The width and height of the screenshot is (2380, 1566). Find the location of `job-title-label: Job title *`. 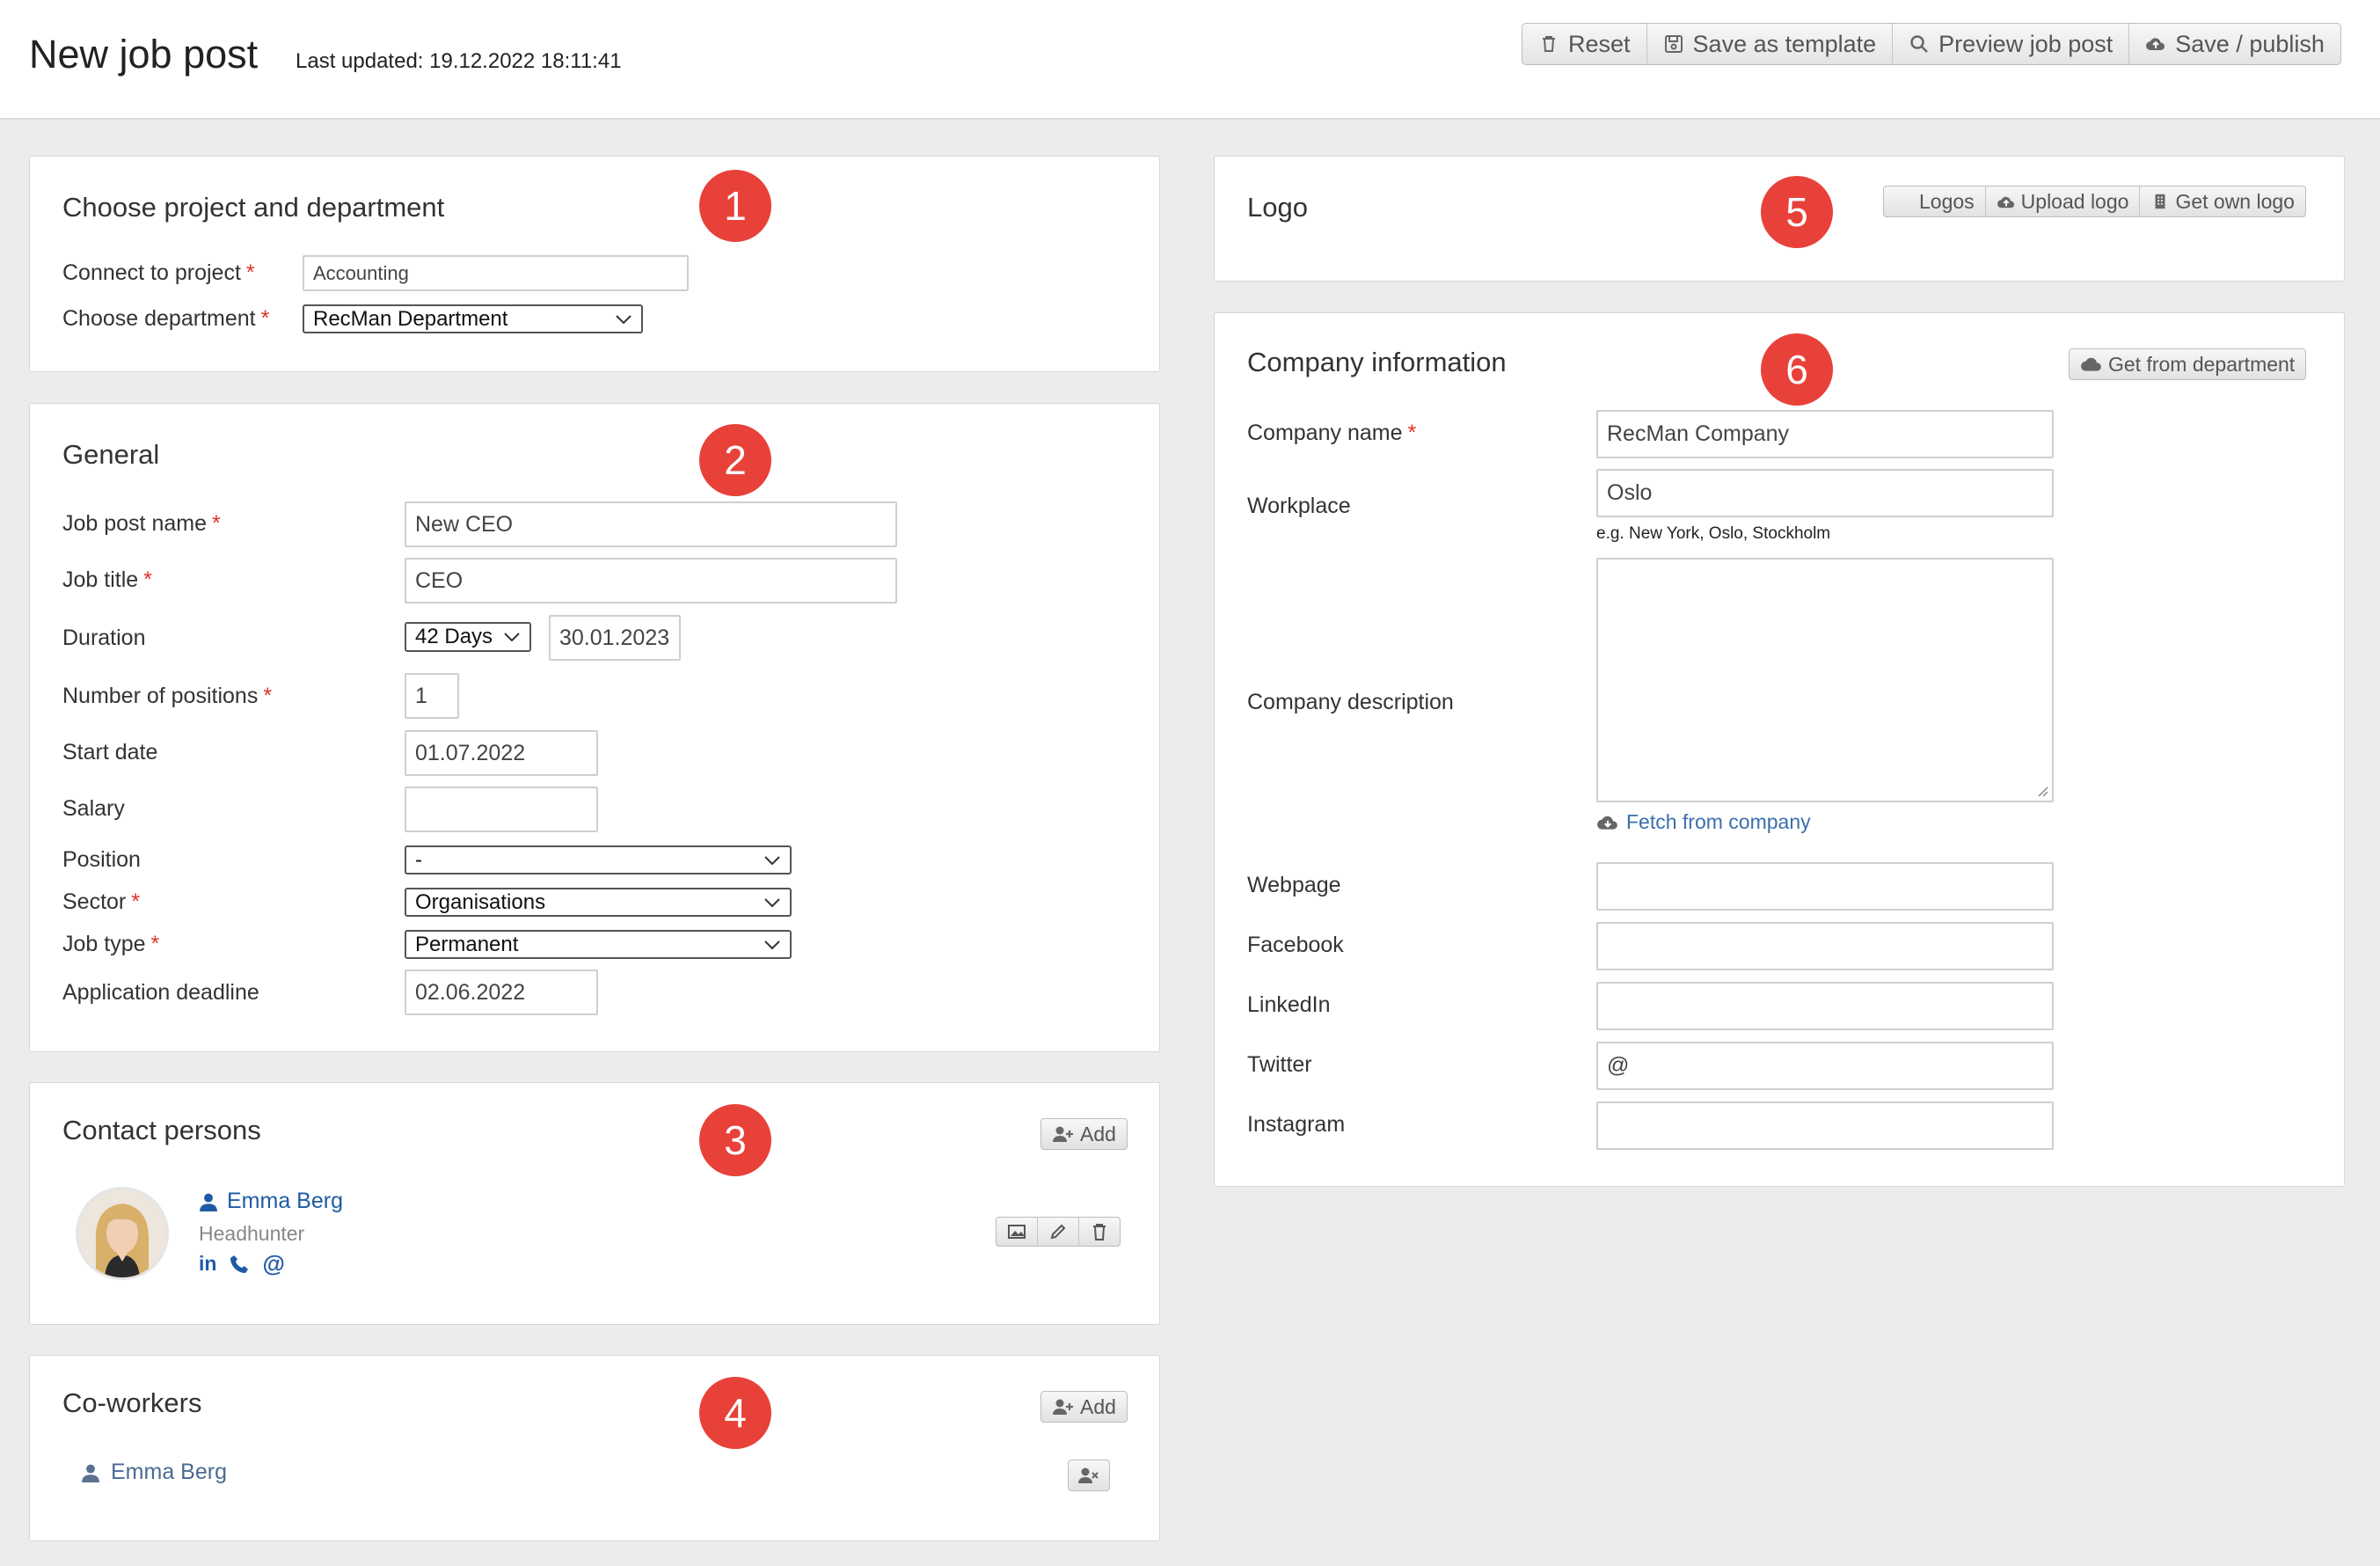

job-title-label: Job title * is located at coordinates (107, 579).